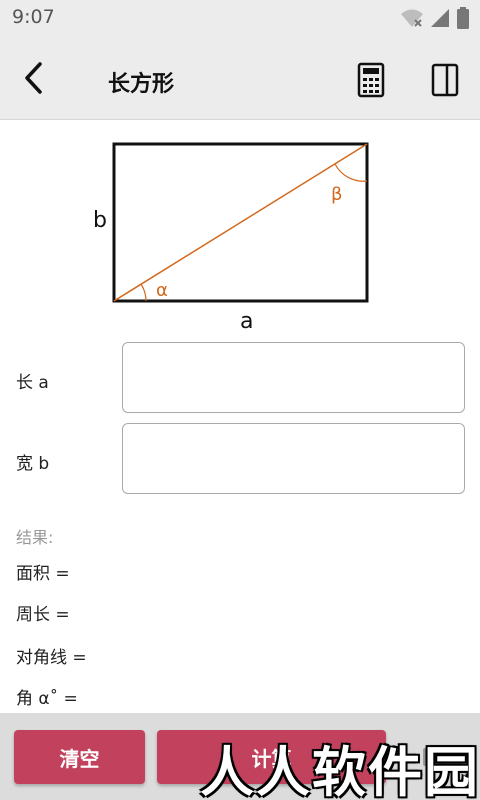 This screenshot has width=480, height=800. Describe the element at coordinates (412, 18) in the screenshot. I see `wifi-off-icon` at that location.